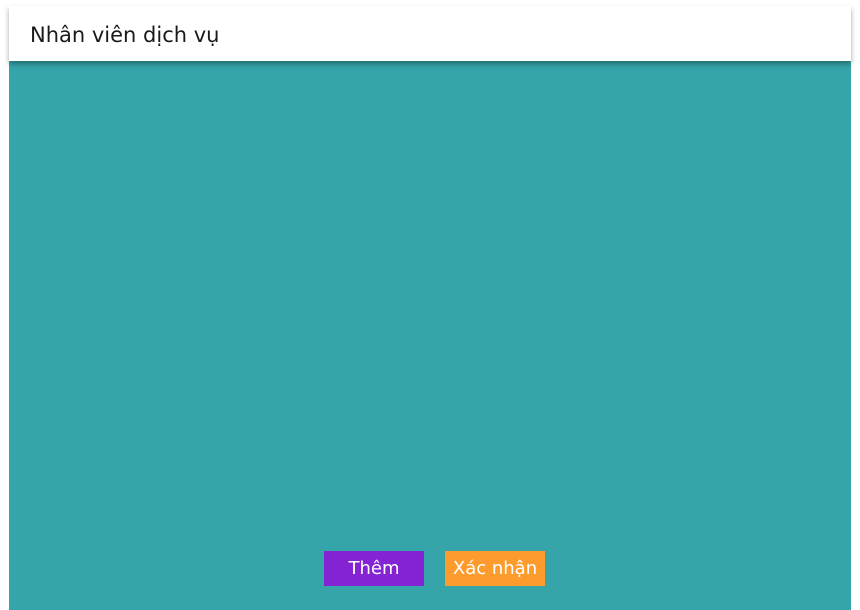 The height and width of the screenshot is (610, 860). I want to click on title-bar: Nhân viên dịch vụ, so click(430, 33).